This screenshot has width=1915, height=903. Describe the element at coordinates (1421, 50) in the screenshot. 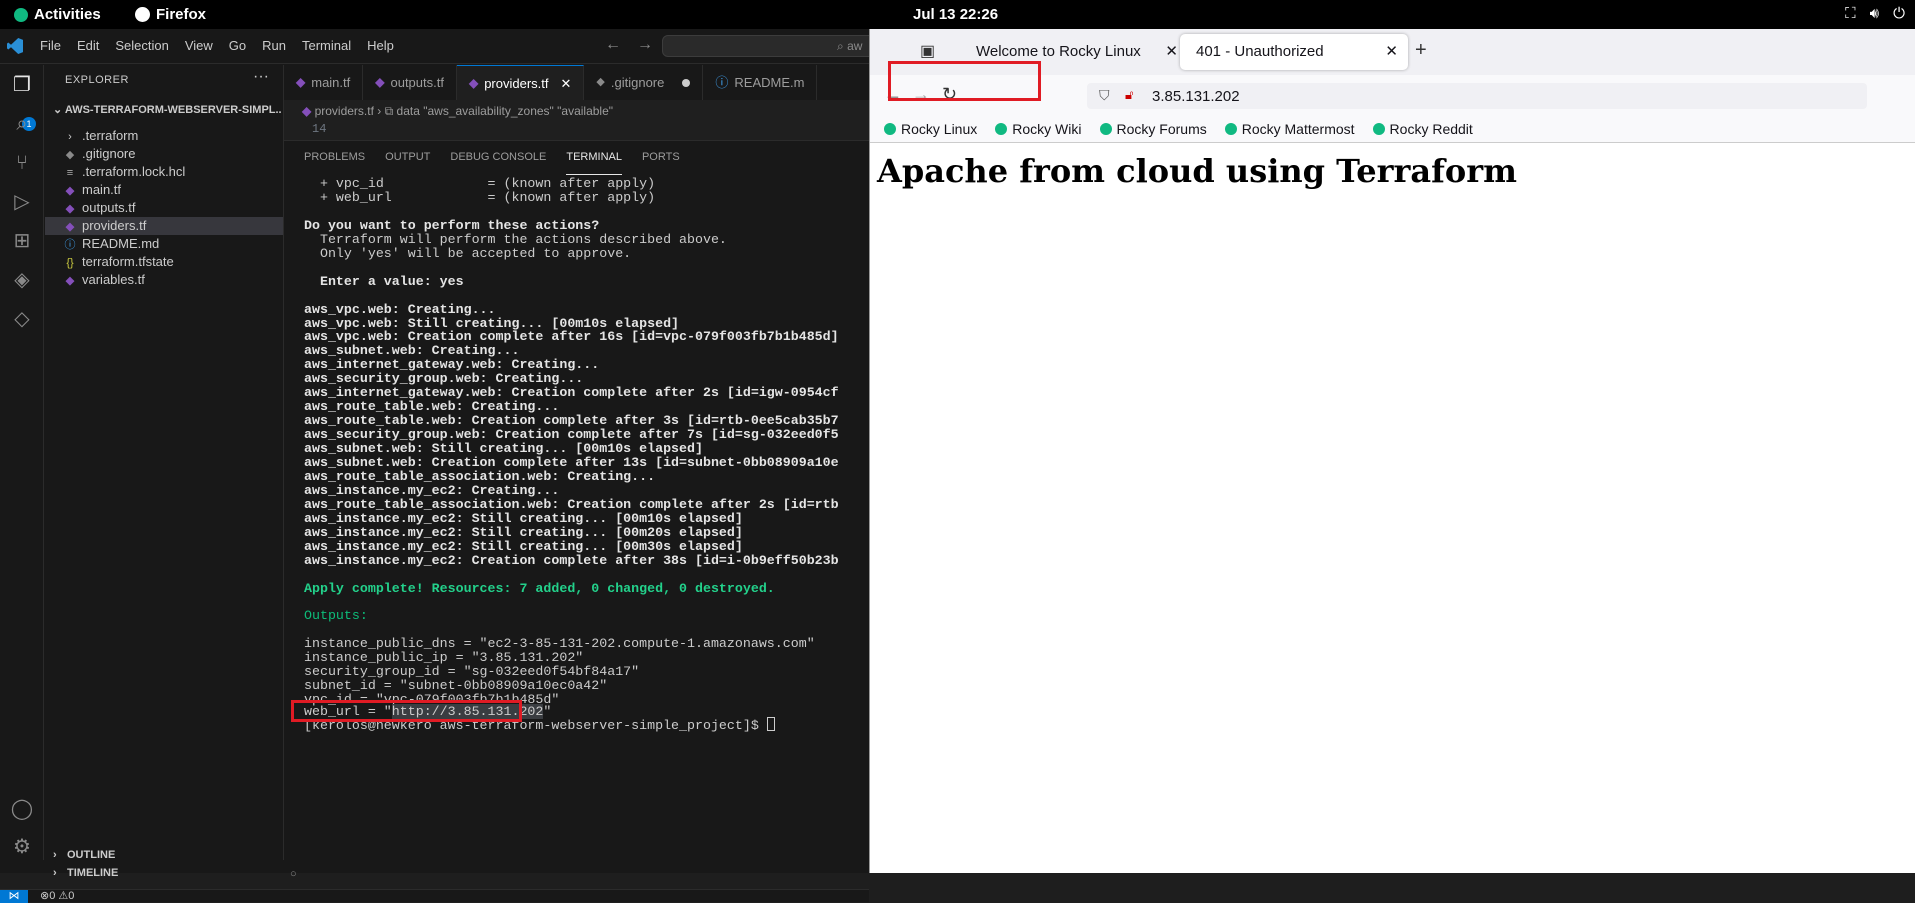

I see `new-tab-plus-icon: +` at that location.